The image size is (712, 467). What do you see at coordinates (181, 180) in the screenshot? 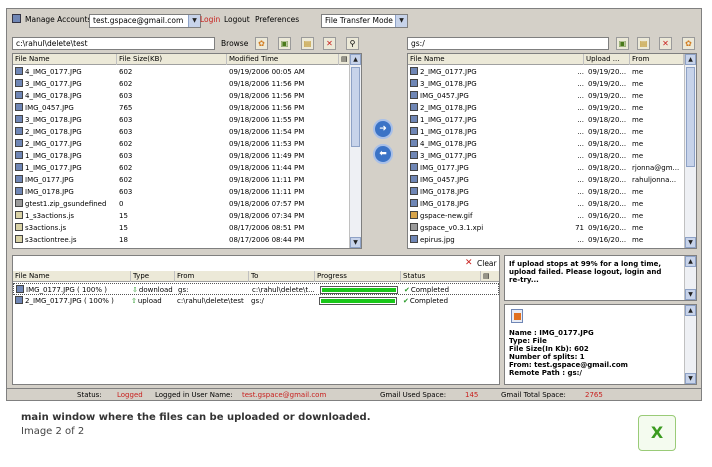
I see `table-row: IMG_0177.JPG 602 09/18/2006 11:11 PM` at bounding box center [181, 180].